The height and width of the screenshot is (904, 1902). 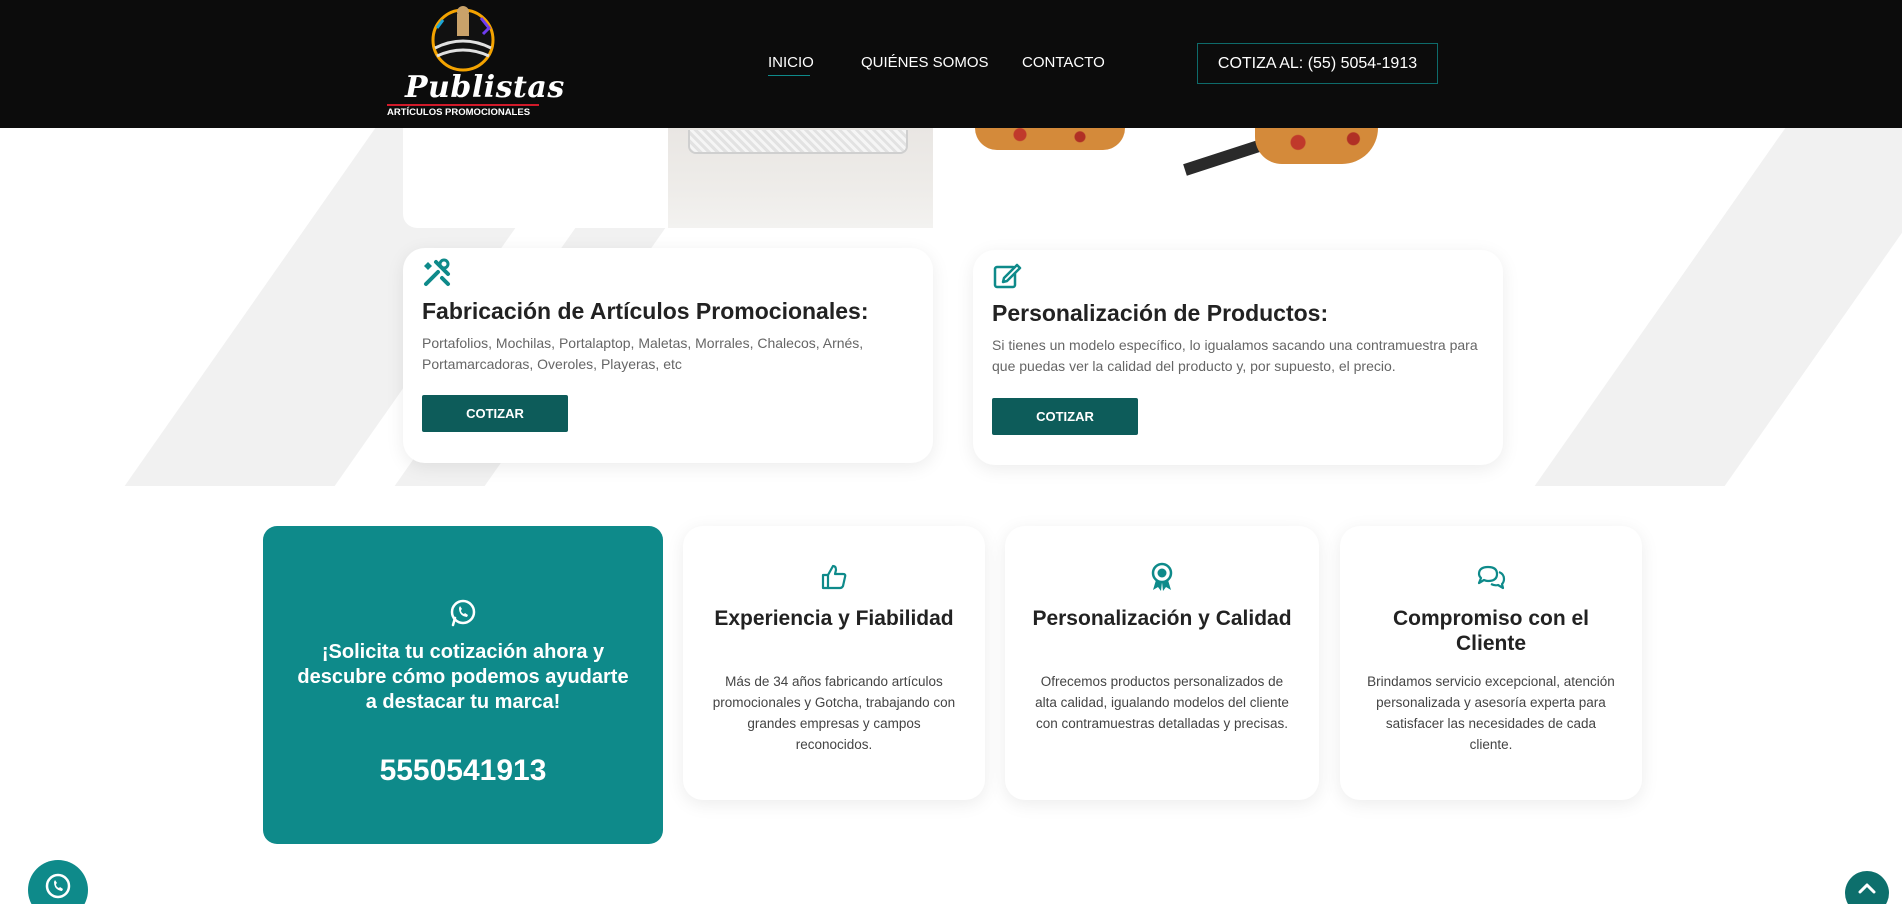 What do you see at coordinates (1718, 307) in the screenshot?
I see `background-stripe` at bounding box center [1718, 307].